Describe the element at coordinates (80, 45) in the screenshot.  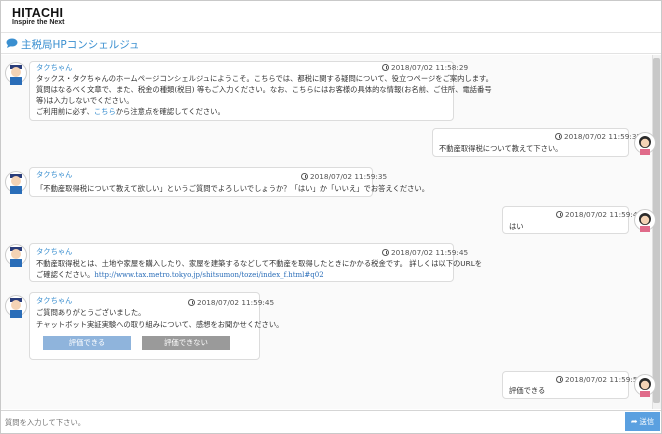
I see `page-title: 主税局HPコンシェルジュ` at that location.